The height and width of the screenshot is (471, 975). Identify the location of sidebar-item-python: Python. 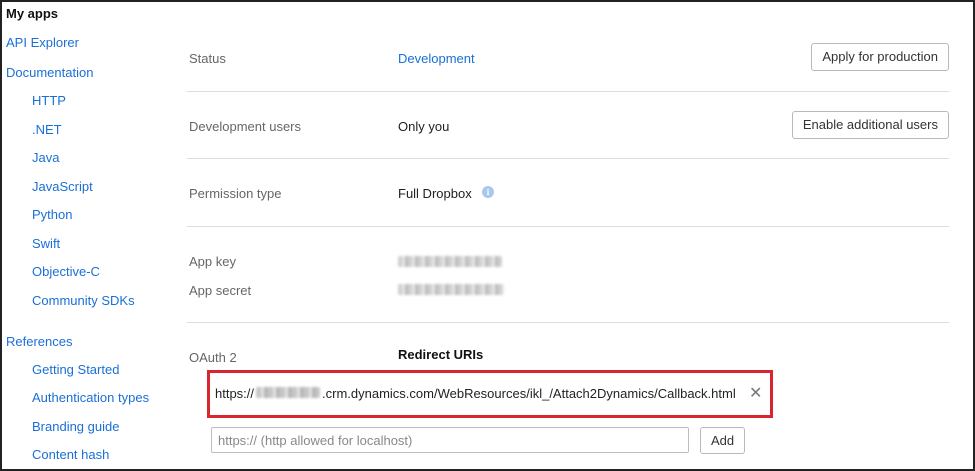
(52, 214).